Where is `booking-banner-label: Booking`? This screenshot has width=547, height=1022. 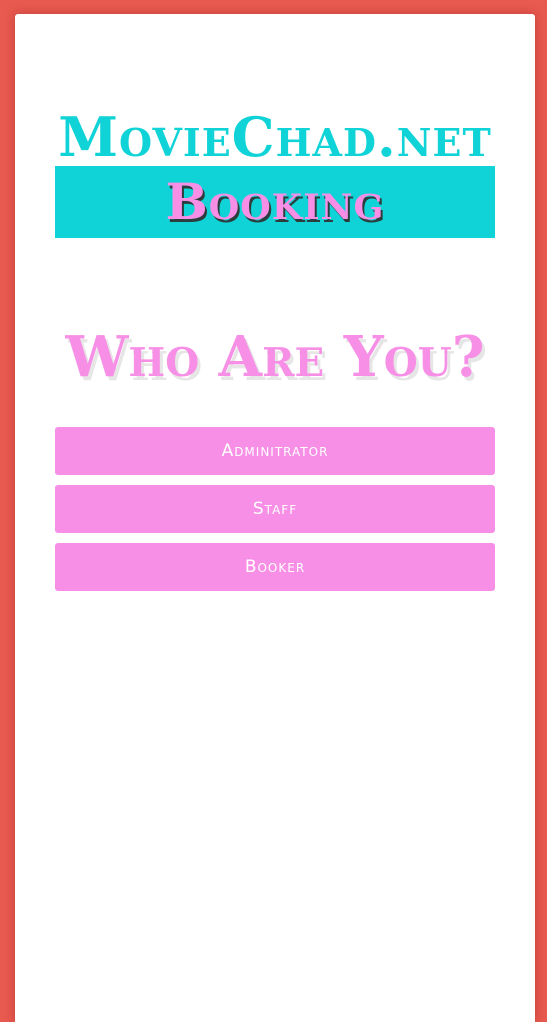 booking-banner-label: Booking is located at coordinates (275, 201).